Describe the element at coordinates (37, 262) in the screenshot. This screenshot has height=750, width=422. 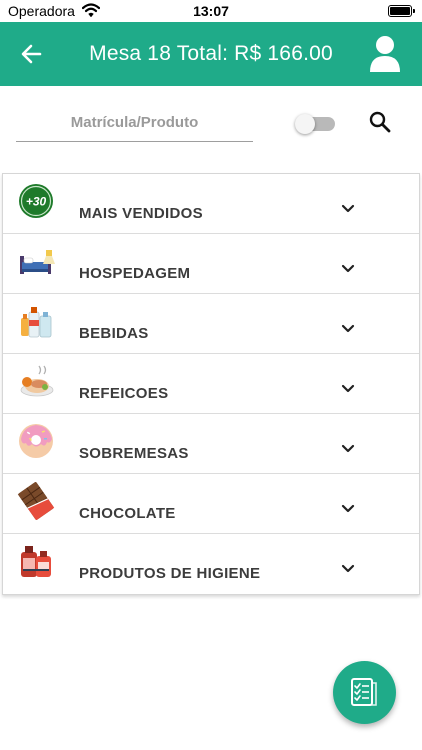
I see `bed-icon` at that location.